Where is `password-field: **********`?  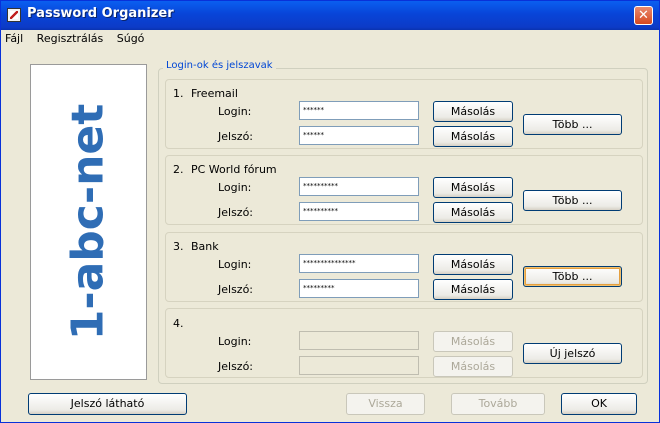 password-field: ********** is located at coordinates (359, 211).